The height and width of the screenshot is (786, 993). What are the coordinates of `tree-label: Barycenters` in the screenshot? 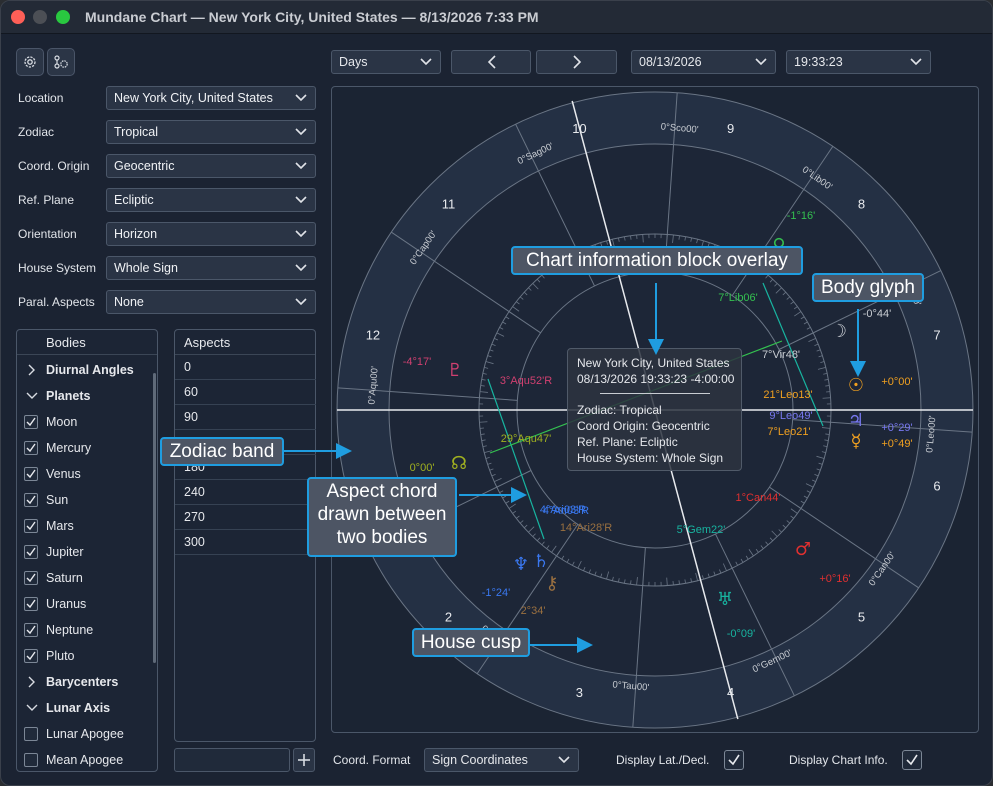 It's located at (82, 682).